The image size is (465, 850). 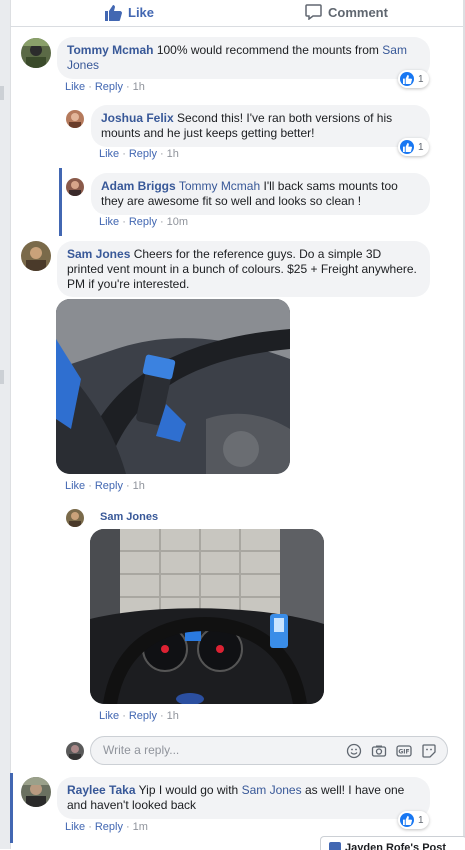 What do you see at coordinates (190, 790) in the screenshot?
I see `comment-text: Yip I would go with` at bounding box center [190, 790].